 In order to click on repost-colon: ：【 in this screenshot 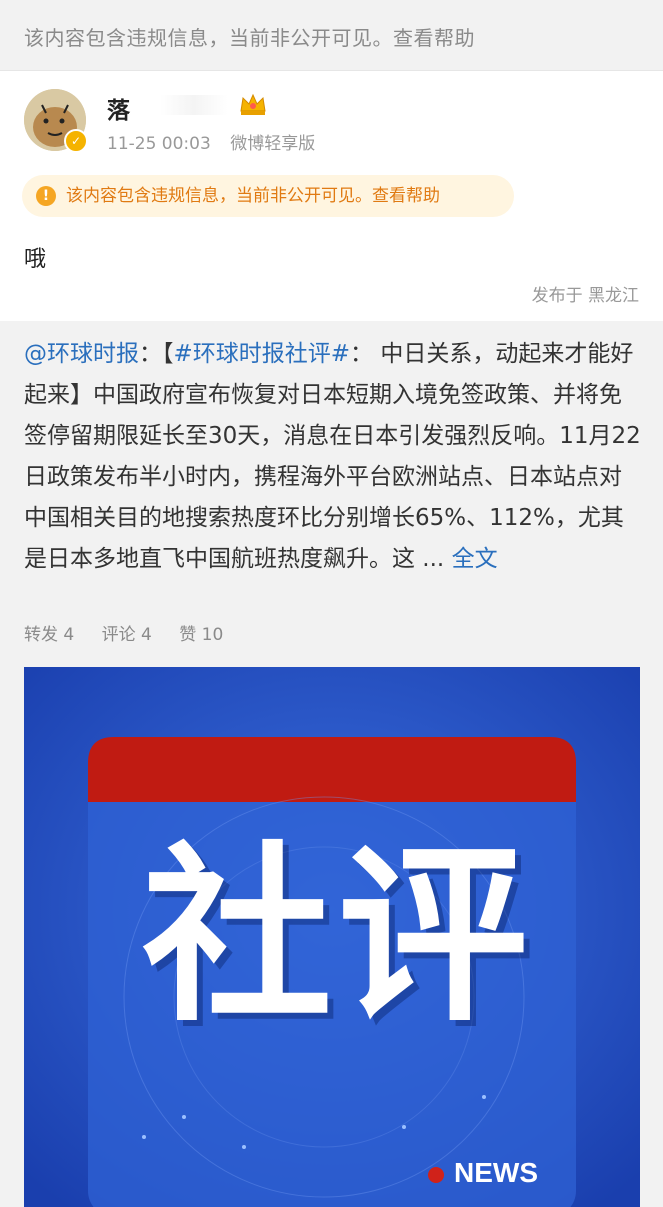, I will do `click(156, 354)`.